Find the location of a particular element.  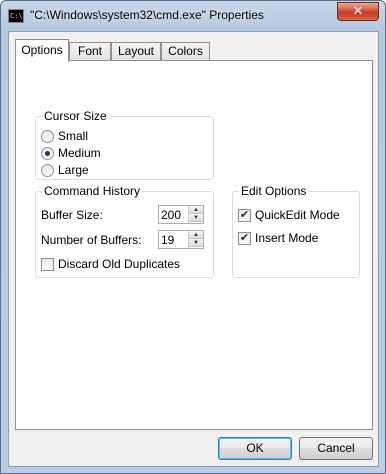

ok-button: OK is located at coordinates (255, 448).